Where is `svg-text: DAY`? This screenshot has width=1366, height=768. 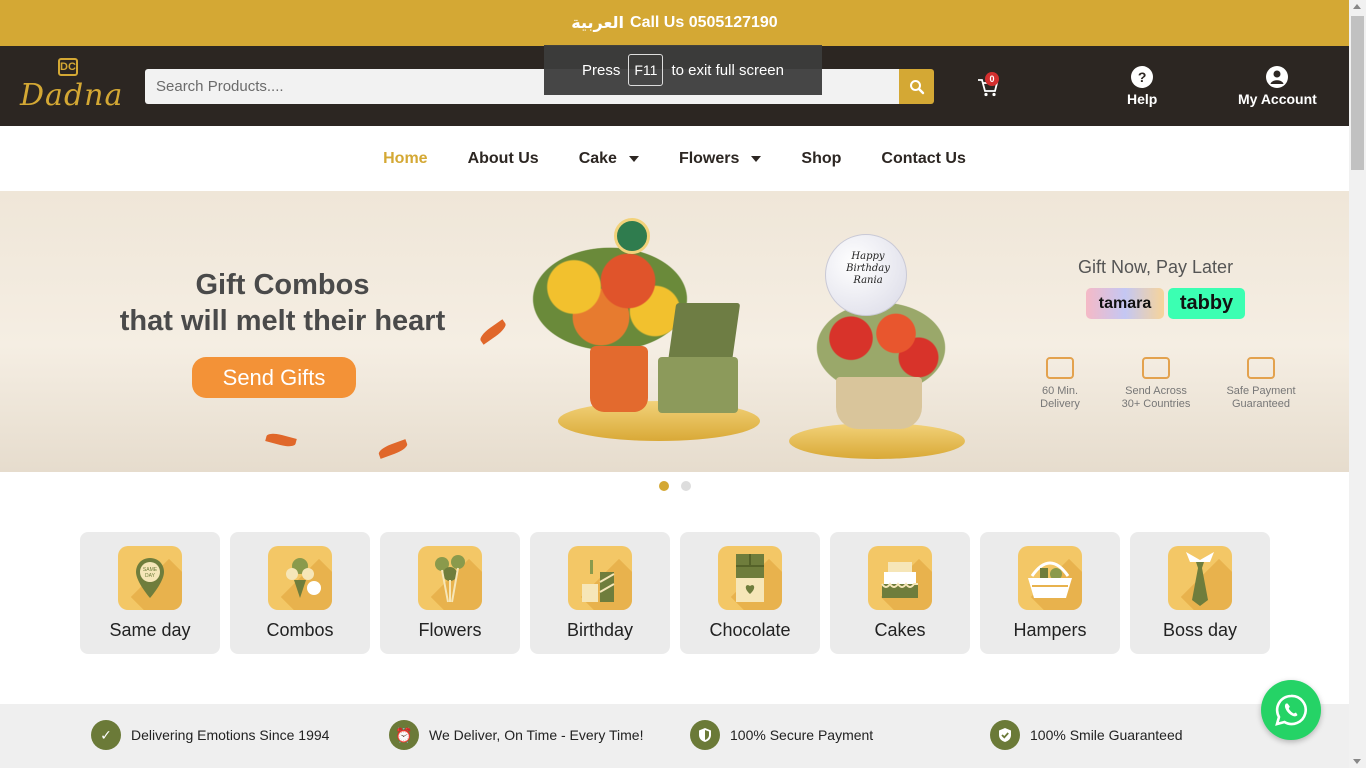 svg-text: DAY is located at coordinates (150, 576).